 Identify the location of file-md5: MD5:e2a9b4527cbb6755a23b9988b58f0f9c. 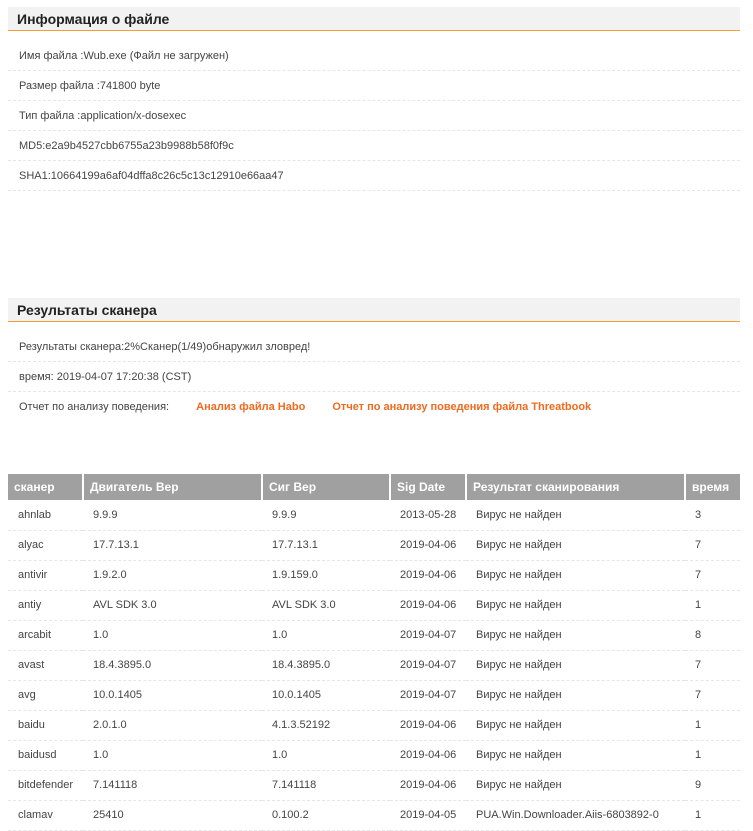
(374, 146).